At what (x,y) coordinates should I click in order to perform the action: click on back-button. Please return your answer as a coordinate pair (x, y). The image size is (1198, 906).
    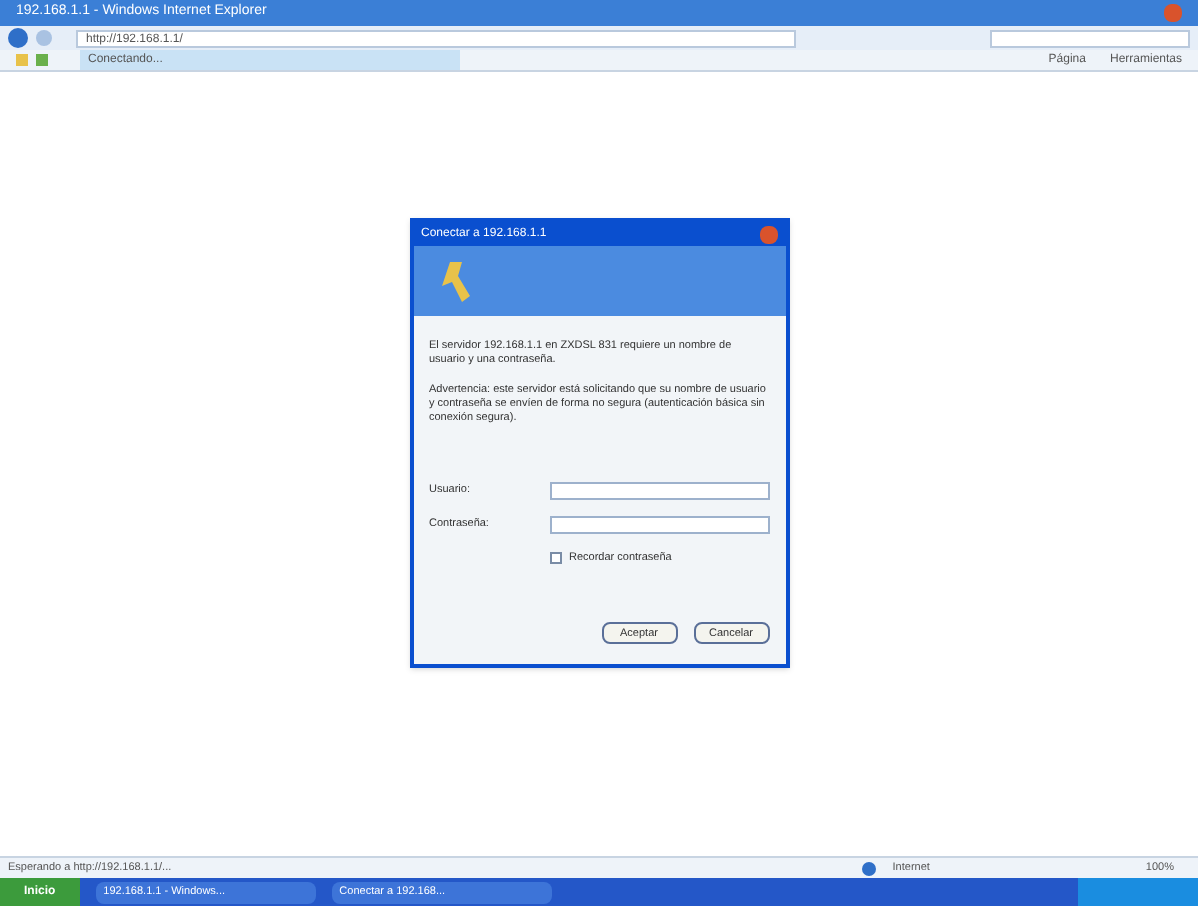
    Looking at the image, I should click on (18, 38).